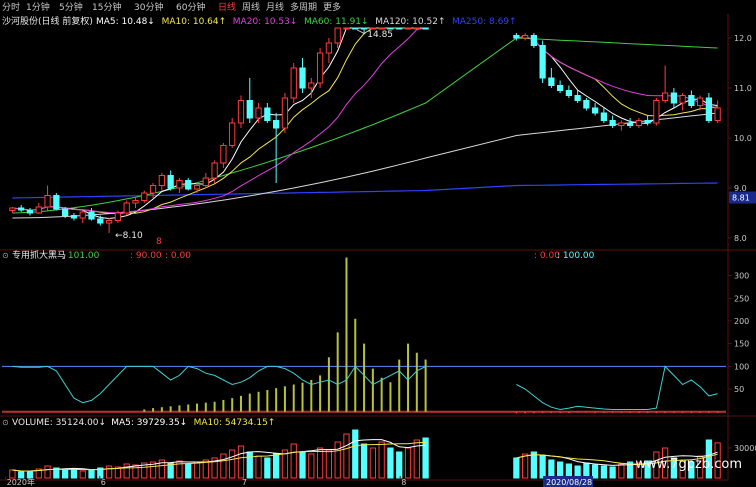  What do you see at coordinates (5, 422) in the screenshot?
I see `volume-settings-icon: ⊙` at bounding box center [5, 422].